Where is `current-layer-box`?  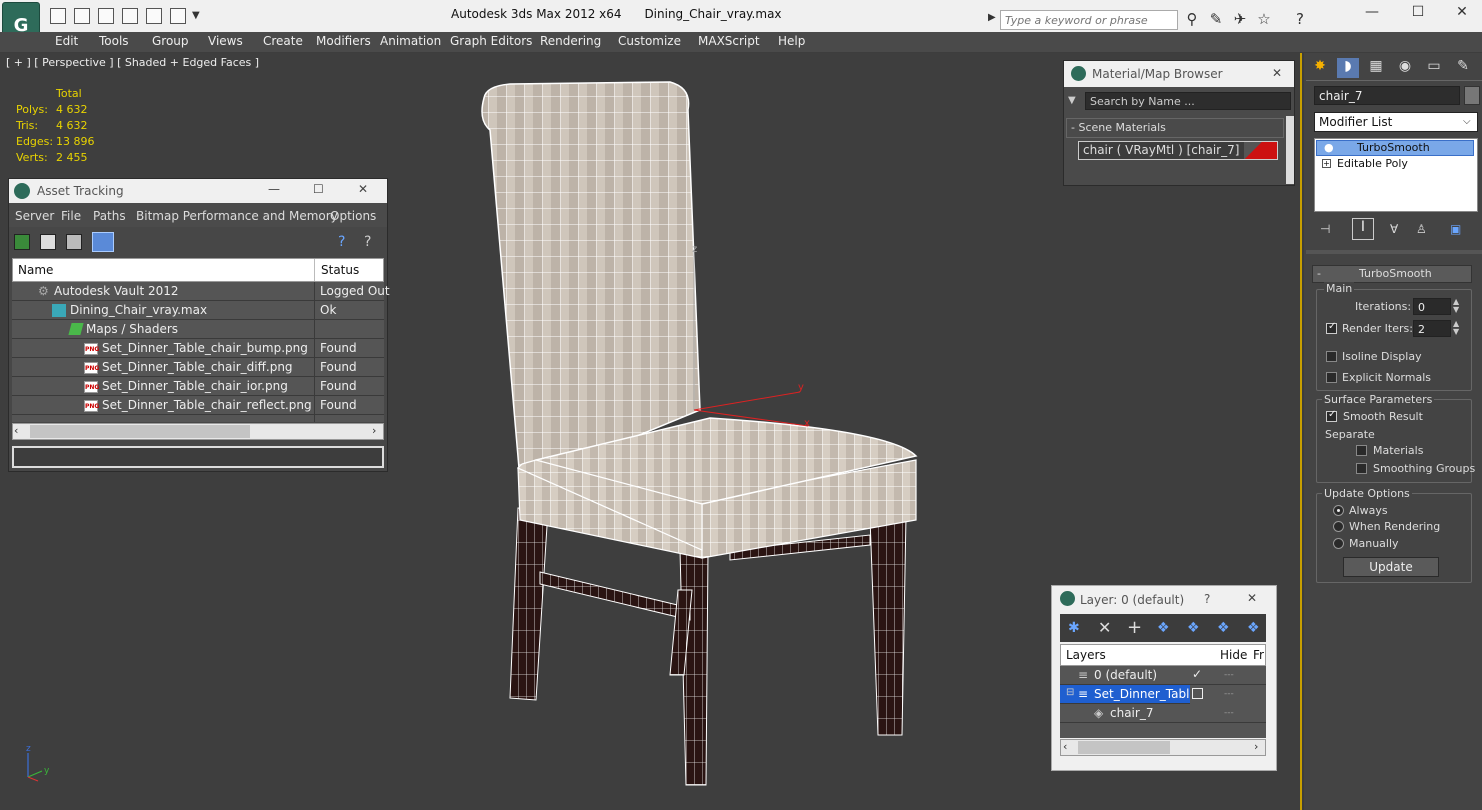
current-layer-box is located at coordinates (1197, 693).